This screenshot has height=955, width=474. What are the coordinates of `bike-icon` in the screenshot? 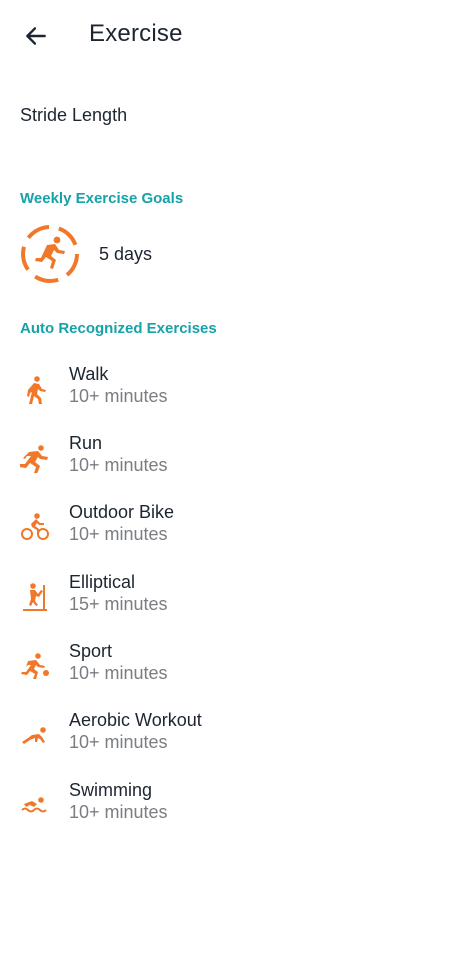 It's located at (35, 526).